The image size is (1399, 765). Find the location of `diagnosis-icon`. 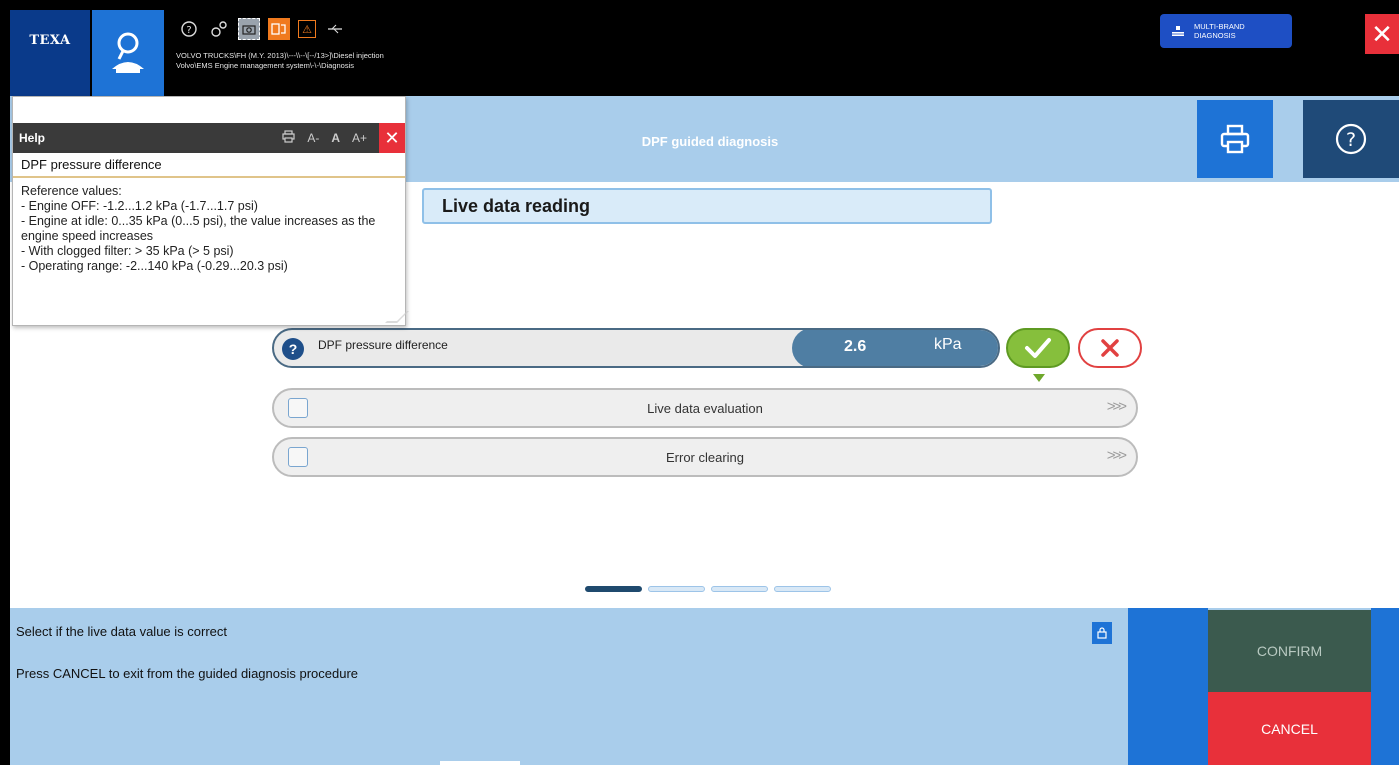

diagnosis-icon is located at coordinates (128, 52).